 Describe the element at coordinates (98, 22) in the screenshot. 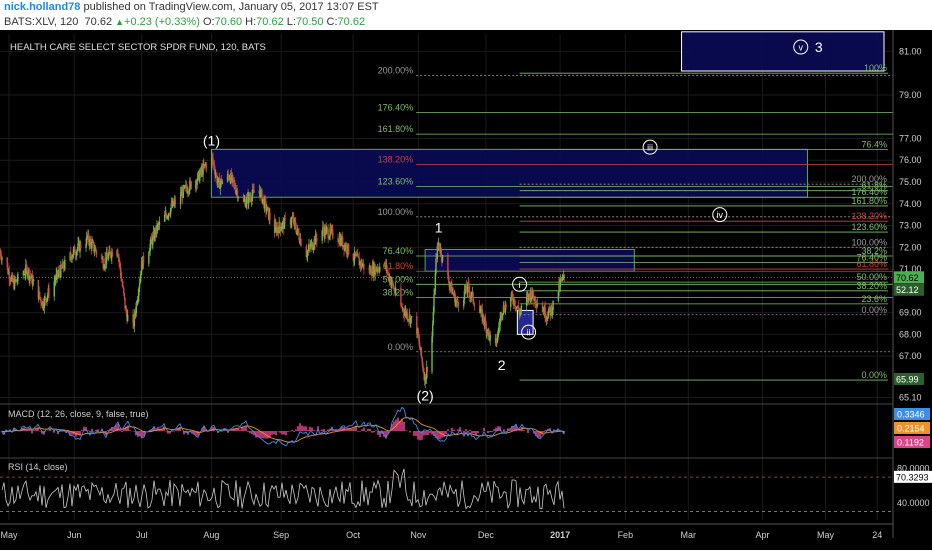

I see `last-price: 70.62` at that location.